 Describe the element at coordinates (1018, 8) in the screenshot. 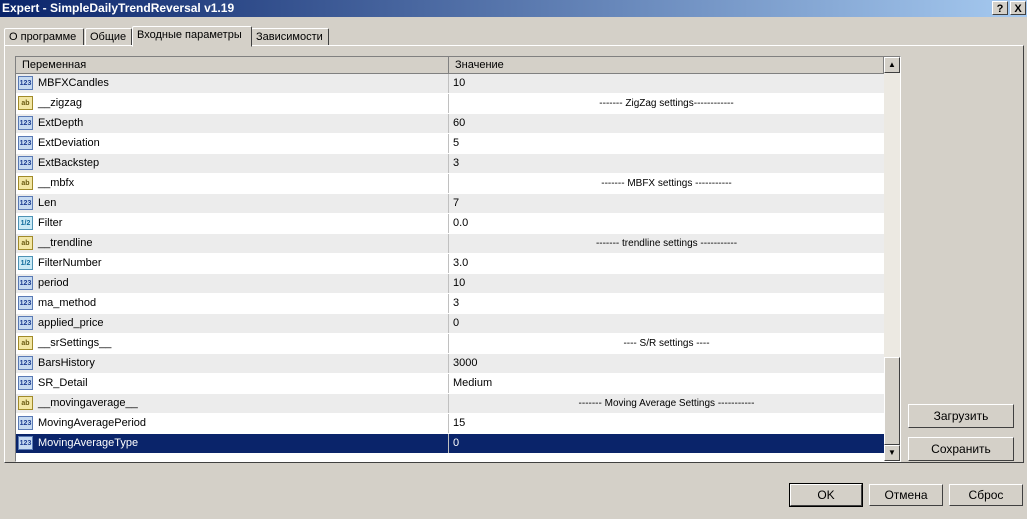

I see `close-button: X` at that location.